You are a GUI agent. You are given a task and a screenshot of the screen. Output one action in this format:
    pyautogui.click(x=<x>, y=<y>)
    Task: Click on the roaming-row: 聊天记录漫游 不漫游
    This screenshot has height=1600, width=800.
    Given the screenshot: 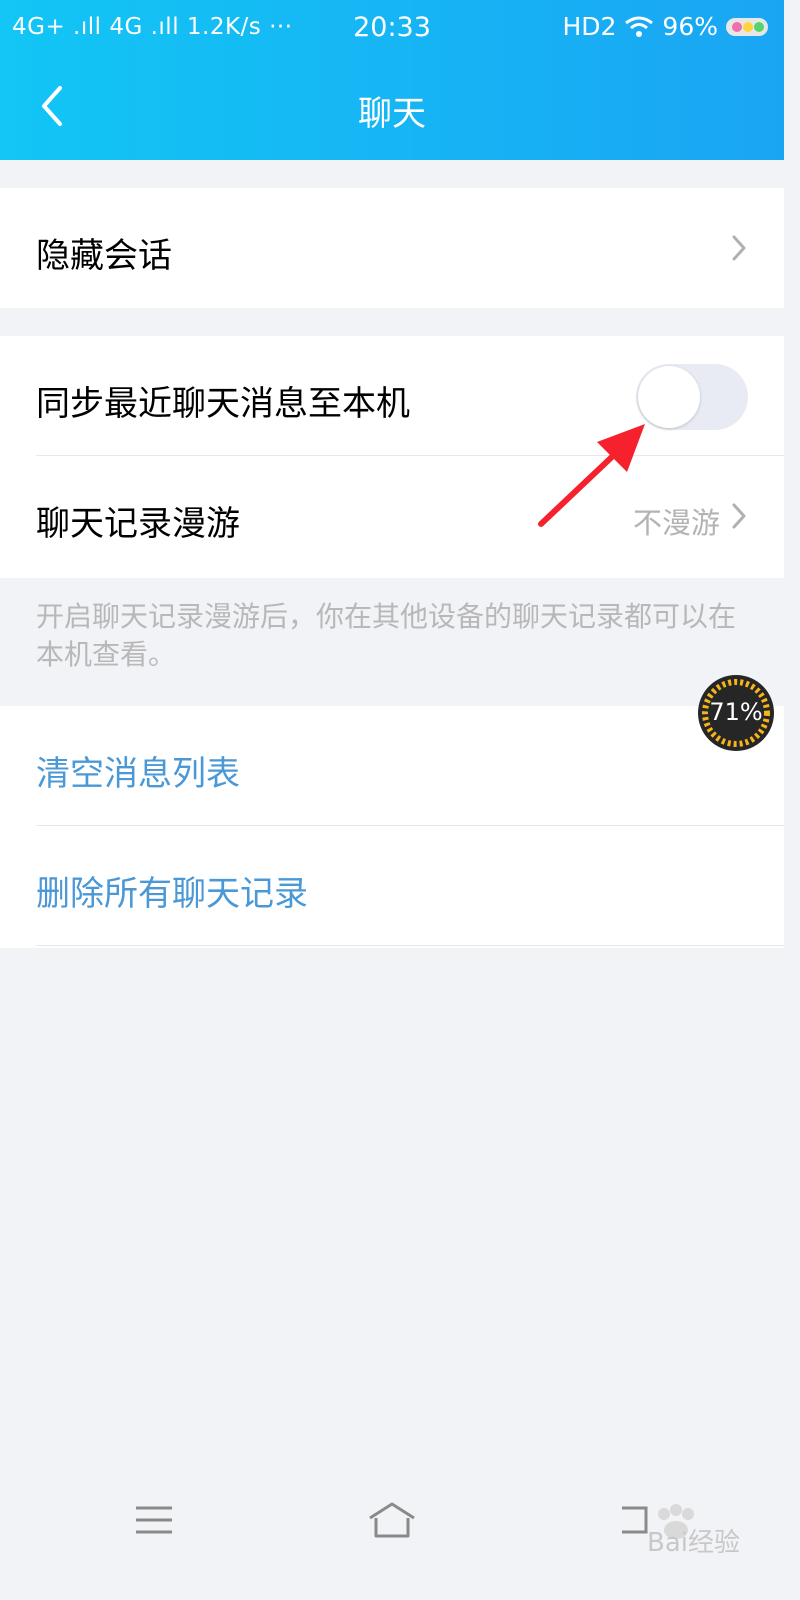 What is the action you would take?
    pyautogui.click(x=392, y=516)
    